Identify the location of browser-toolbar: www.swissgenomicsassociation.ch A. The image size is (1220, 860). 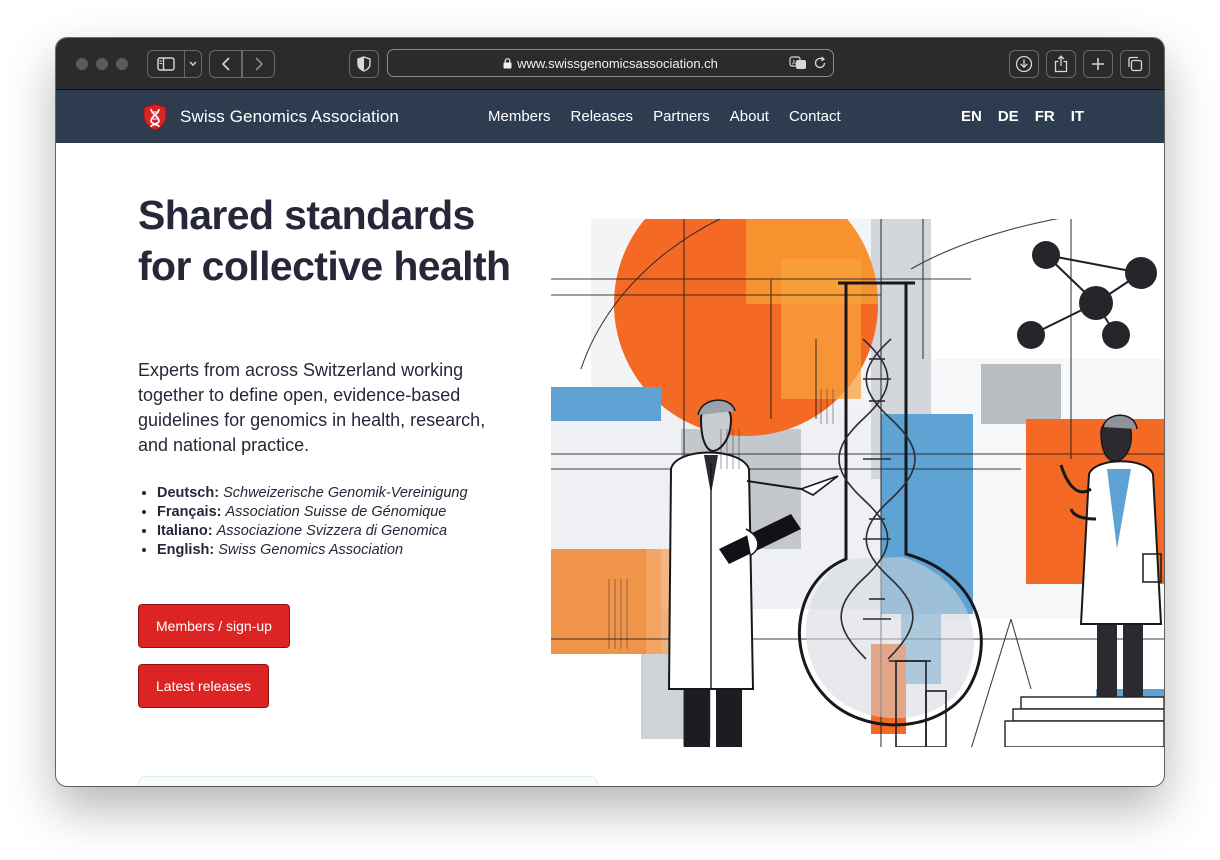
(610, 64).